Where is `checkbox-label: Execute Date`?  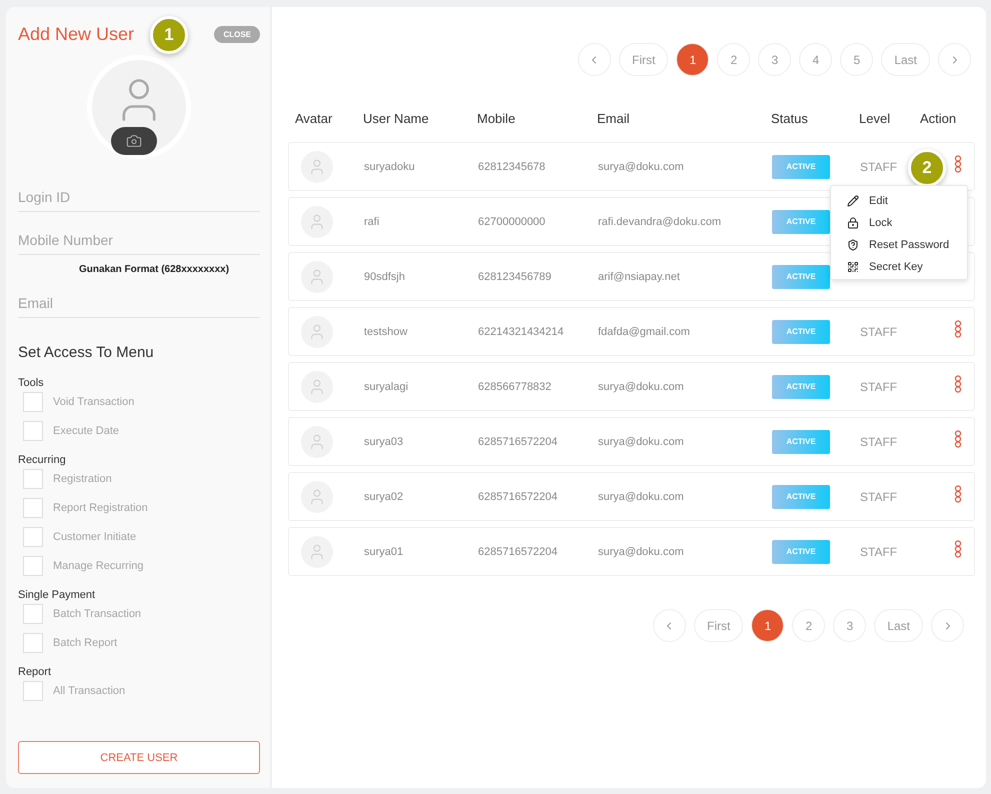 checkbox-label: Execute Date is located at coordinates (86, 431).